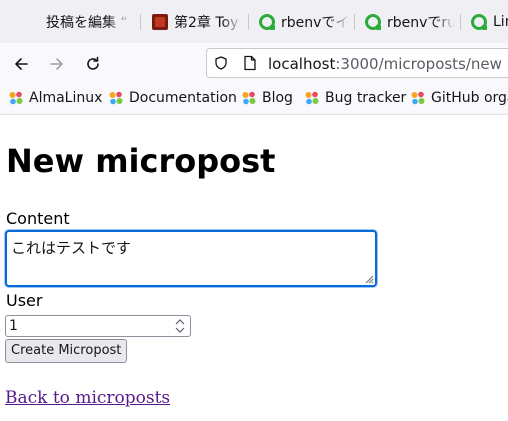 The height and width of the screenshot is (421, 508). Describe the element at coordinates (191, 258) in the screenshot. I see `content-textarea: これはテストです` at that location.